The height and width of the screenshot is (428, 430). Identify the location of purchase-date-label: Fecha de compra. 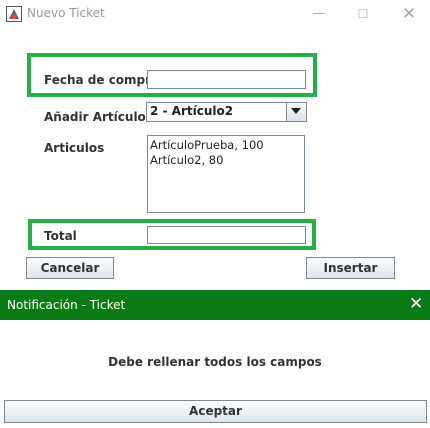
(102, 80).